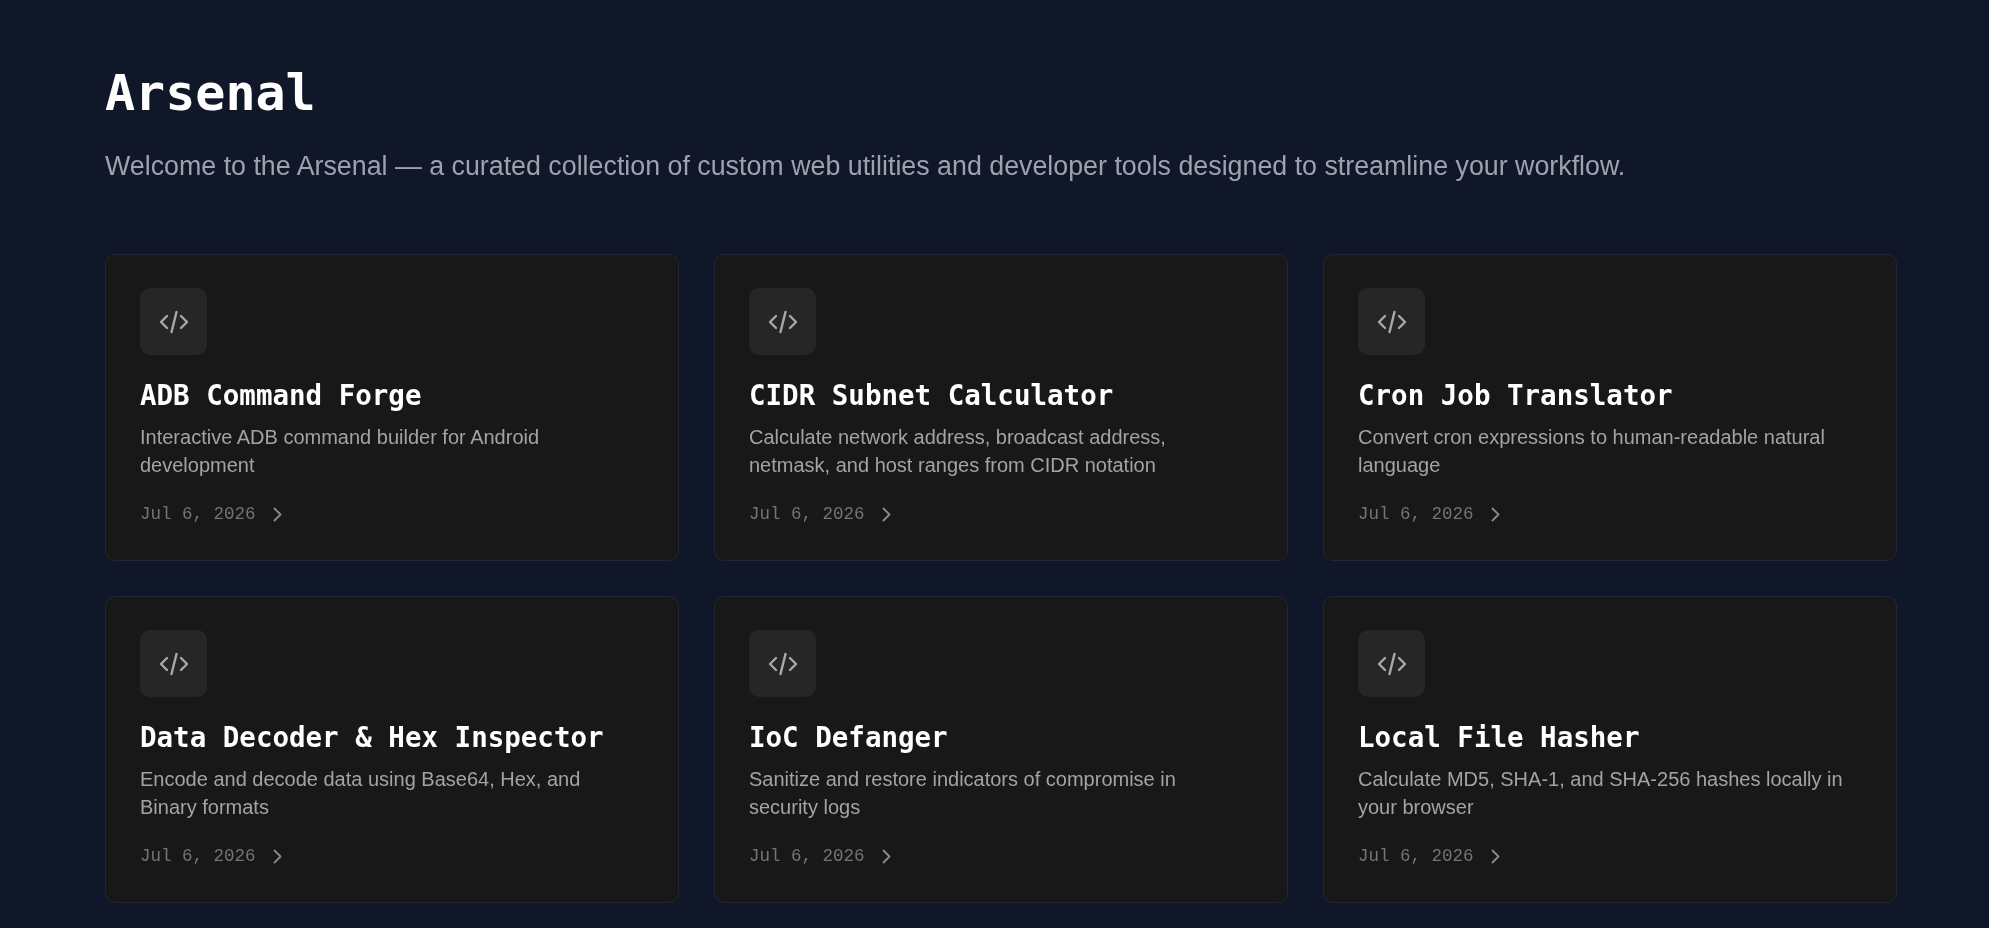  What do you see at coordinates (958, 451) in the screenshot?
I see `tool-description: Calculate network address, broadcast address, netmask, and host ranges from CIDR notation` at bounding box center [958, 451].